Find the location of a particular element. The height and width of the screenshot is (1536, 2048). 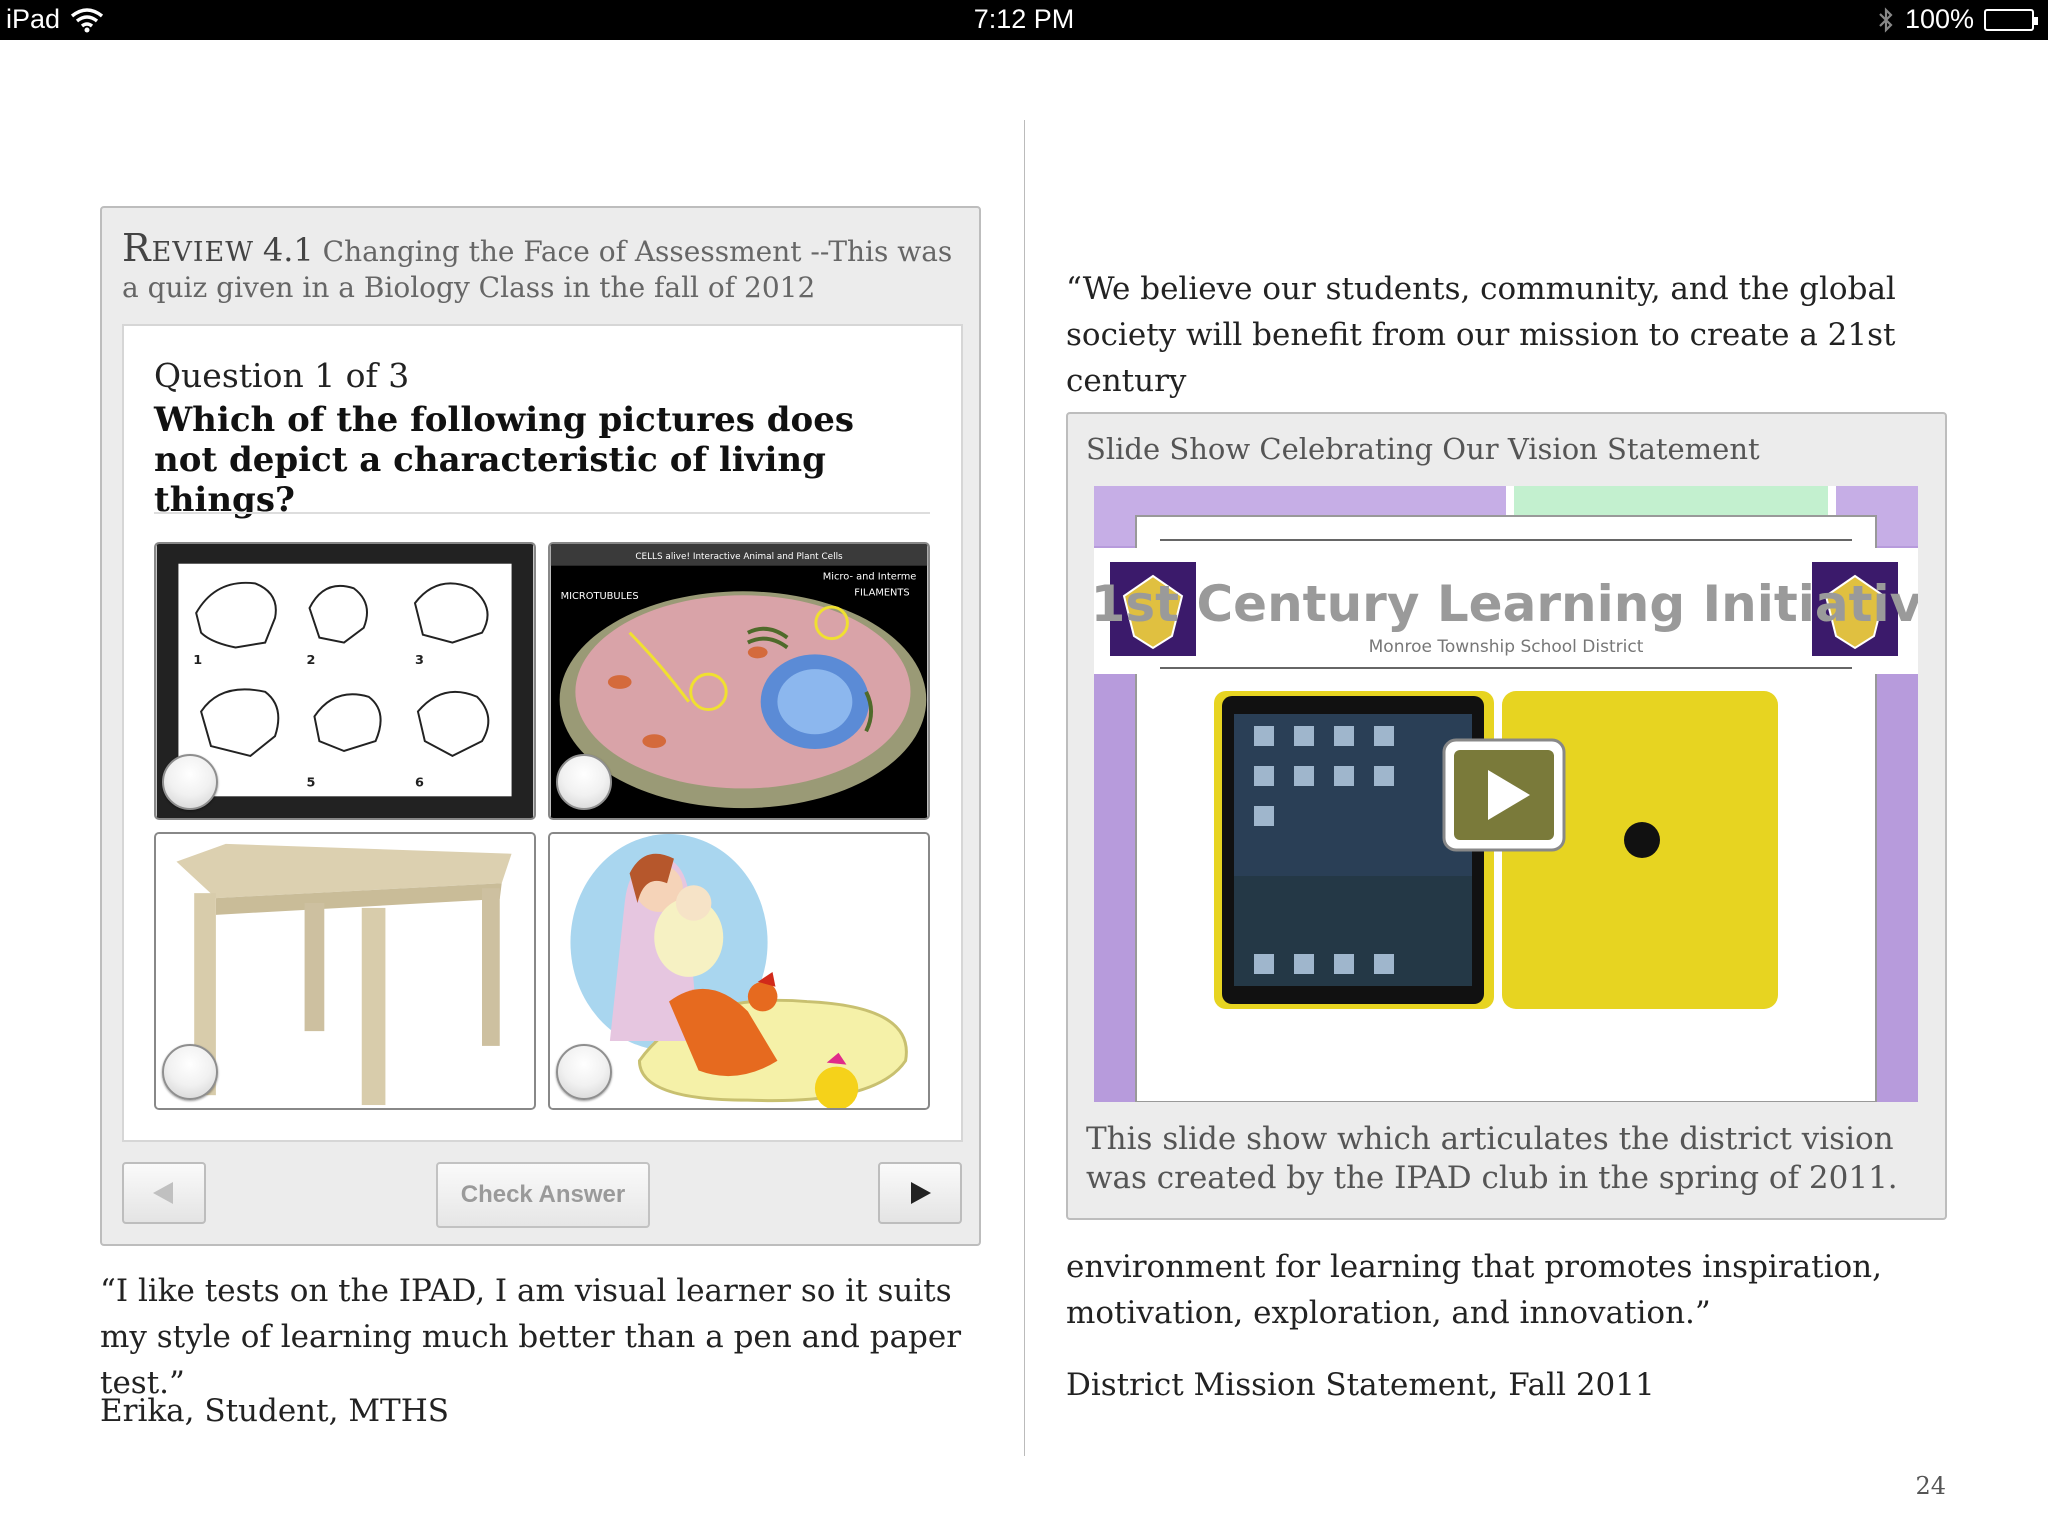

status-bar: iPad 7:12 PM 100% is located at coordinates (1024, 20).